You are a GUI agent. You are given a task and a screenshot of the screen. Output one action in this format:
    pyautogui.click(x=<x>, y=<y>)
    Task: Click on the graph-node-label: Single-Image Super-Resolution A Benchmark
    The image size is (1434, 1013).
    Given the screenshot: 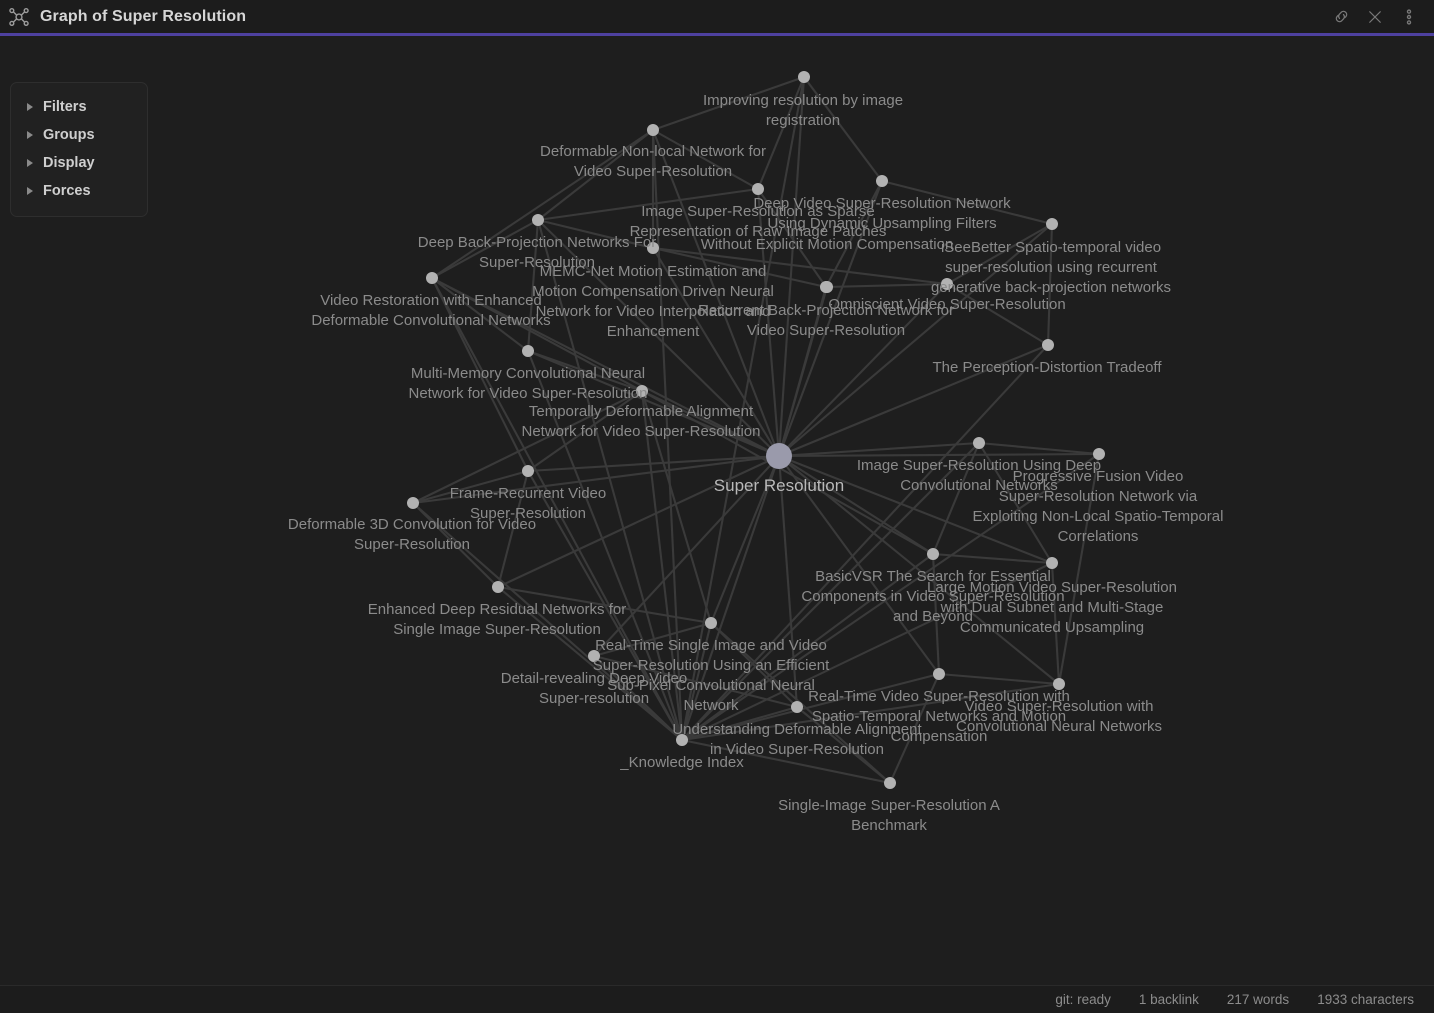 What is the action you would take?
    pyautogui.click(x=889, y=815)
    